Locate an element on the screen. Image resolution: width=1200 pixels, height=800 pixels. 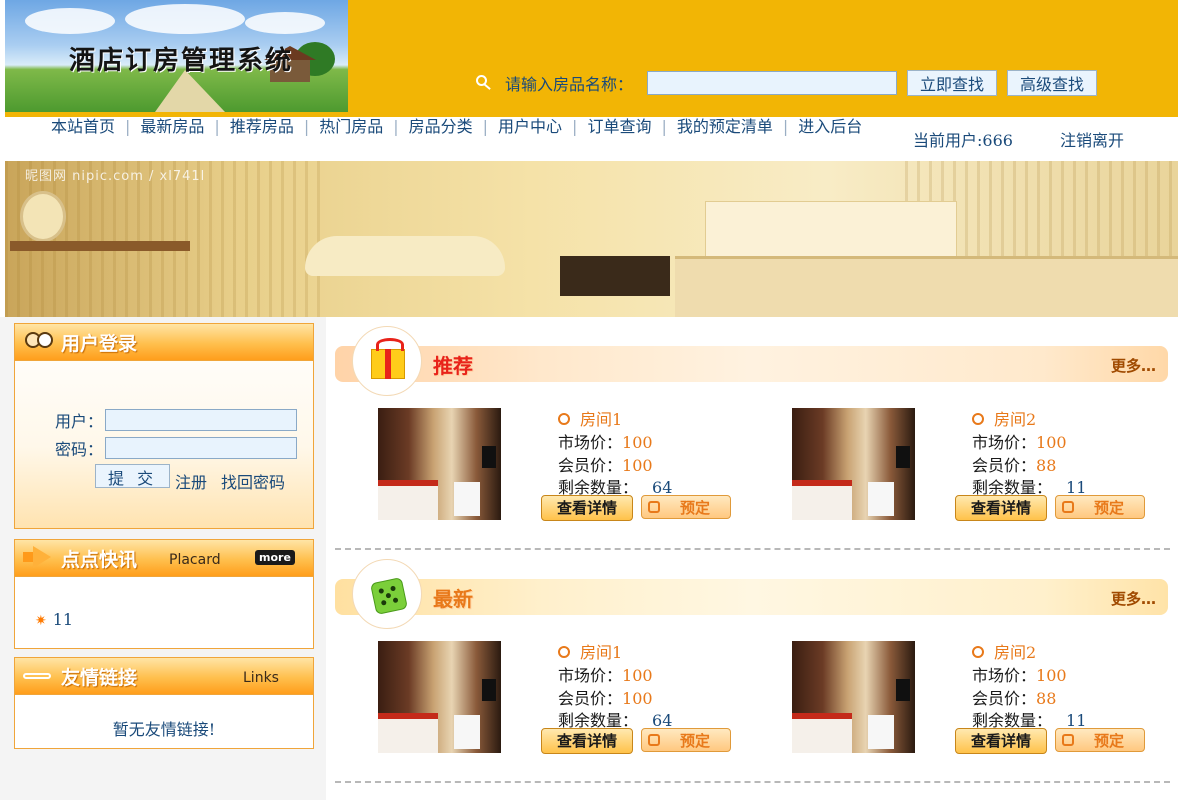
headboard-shape is located at coordinates (831, 232).